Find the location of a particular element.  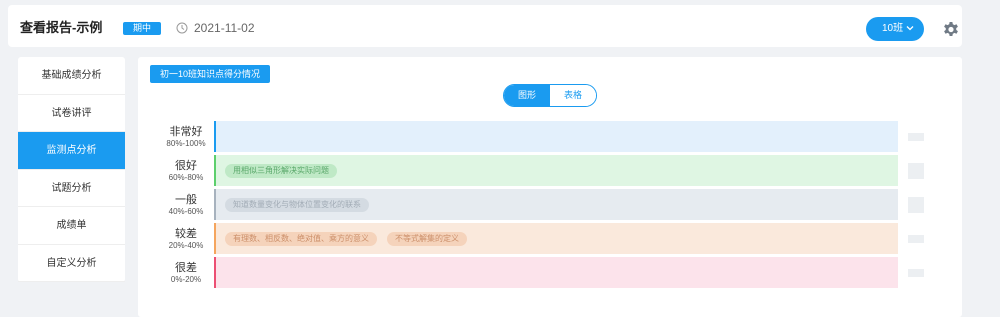

rating-band: 有理数、相反数、绝对值、乘方的意义 不等式解集的定义 is located at coordinates (556, 238).